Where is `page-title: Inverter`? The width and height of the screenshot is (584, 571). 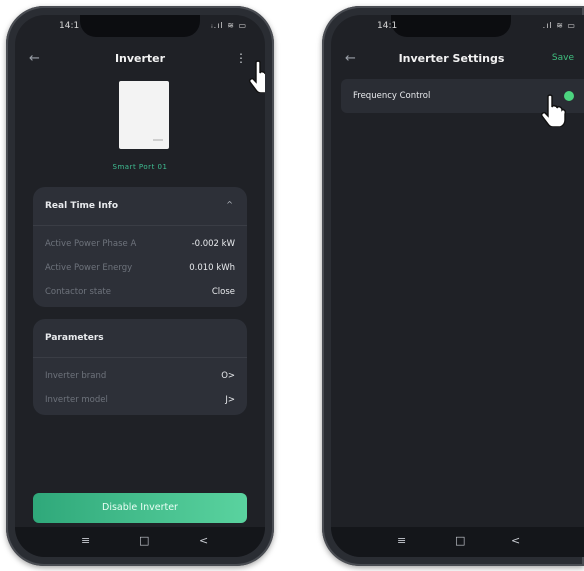
page-title: Inverter is located at coordinates (140, 58).